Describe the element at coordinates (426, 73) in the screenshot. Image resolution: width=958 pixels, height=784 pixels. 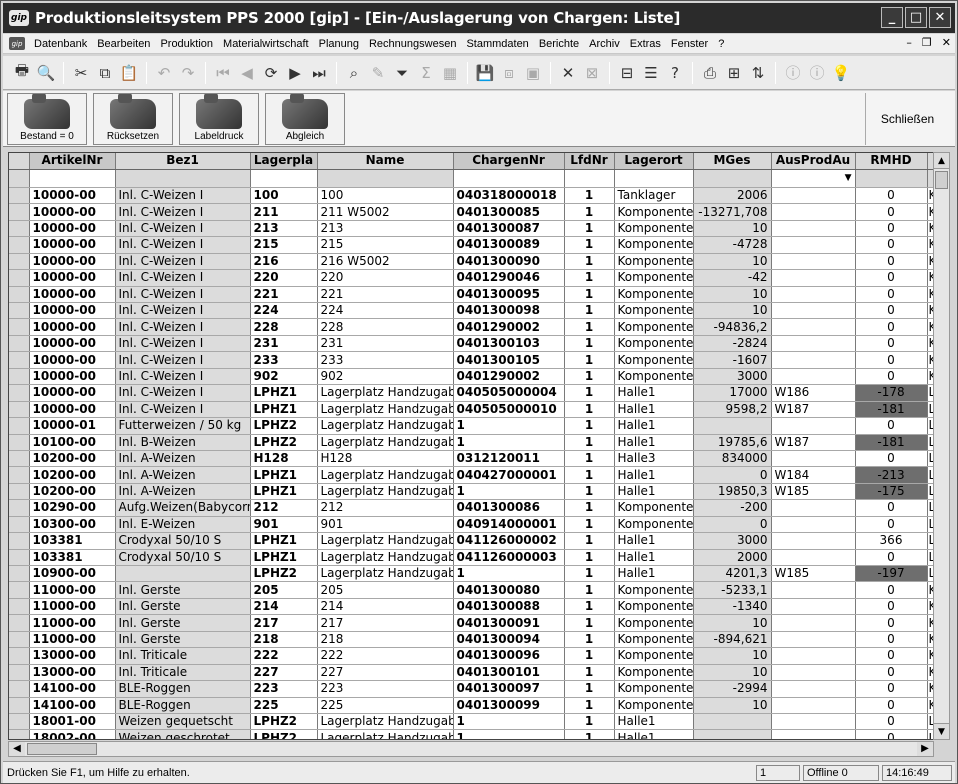
I see `sum-icon: Σ` at that location.